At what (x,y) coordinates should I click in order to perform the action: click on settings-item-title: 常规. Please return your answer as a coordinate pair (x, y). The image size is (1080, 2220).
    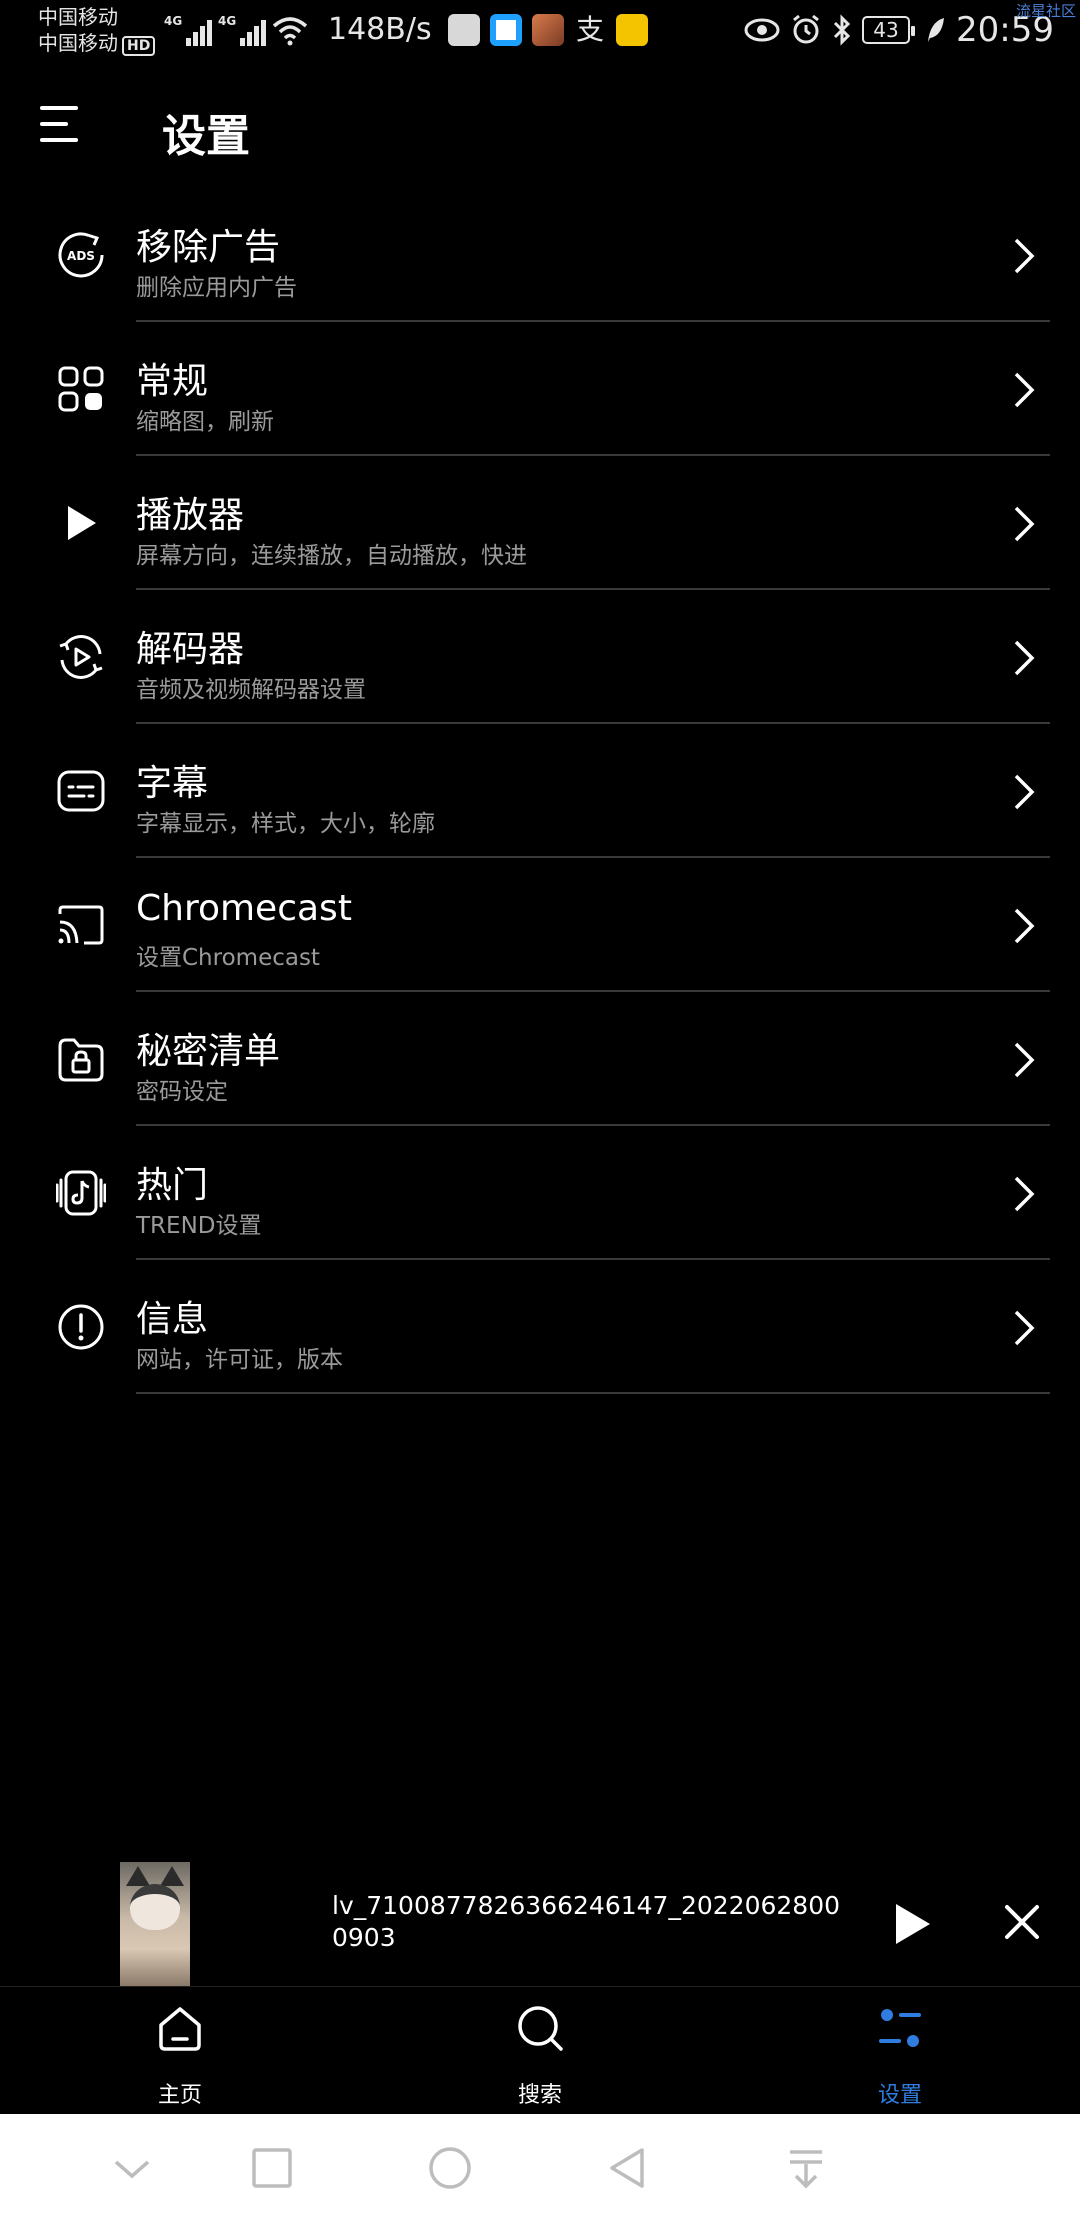
    Looking at the image, I should click on (172, 381).